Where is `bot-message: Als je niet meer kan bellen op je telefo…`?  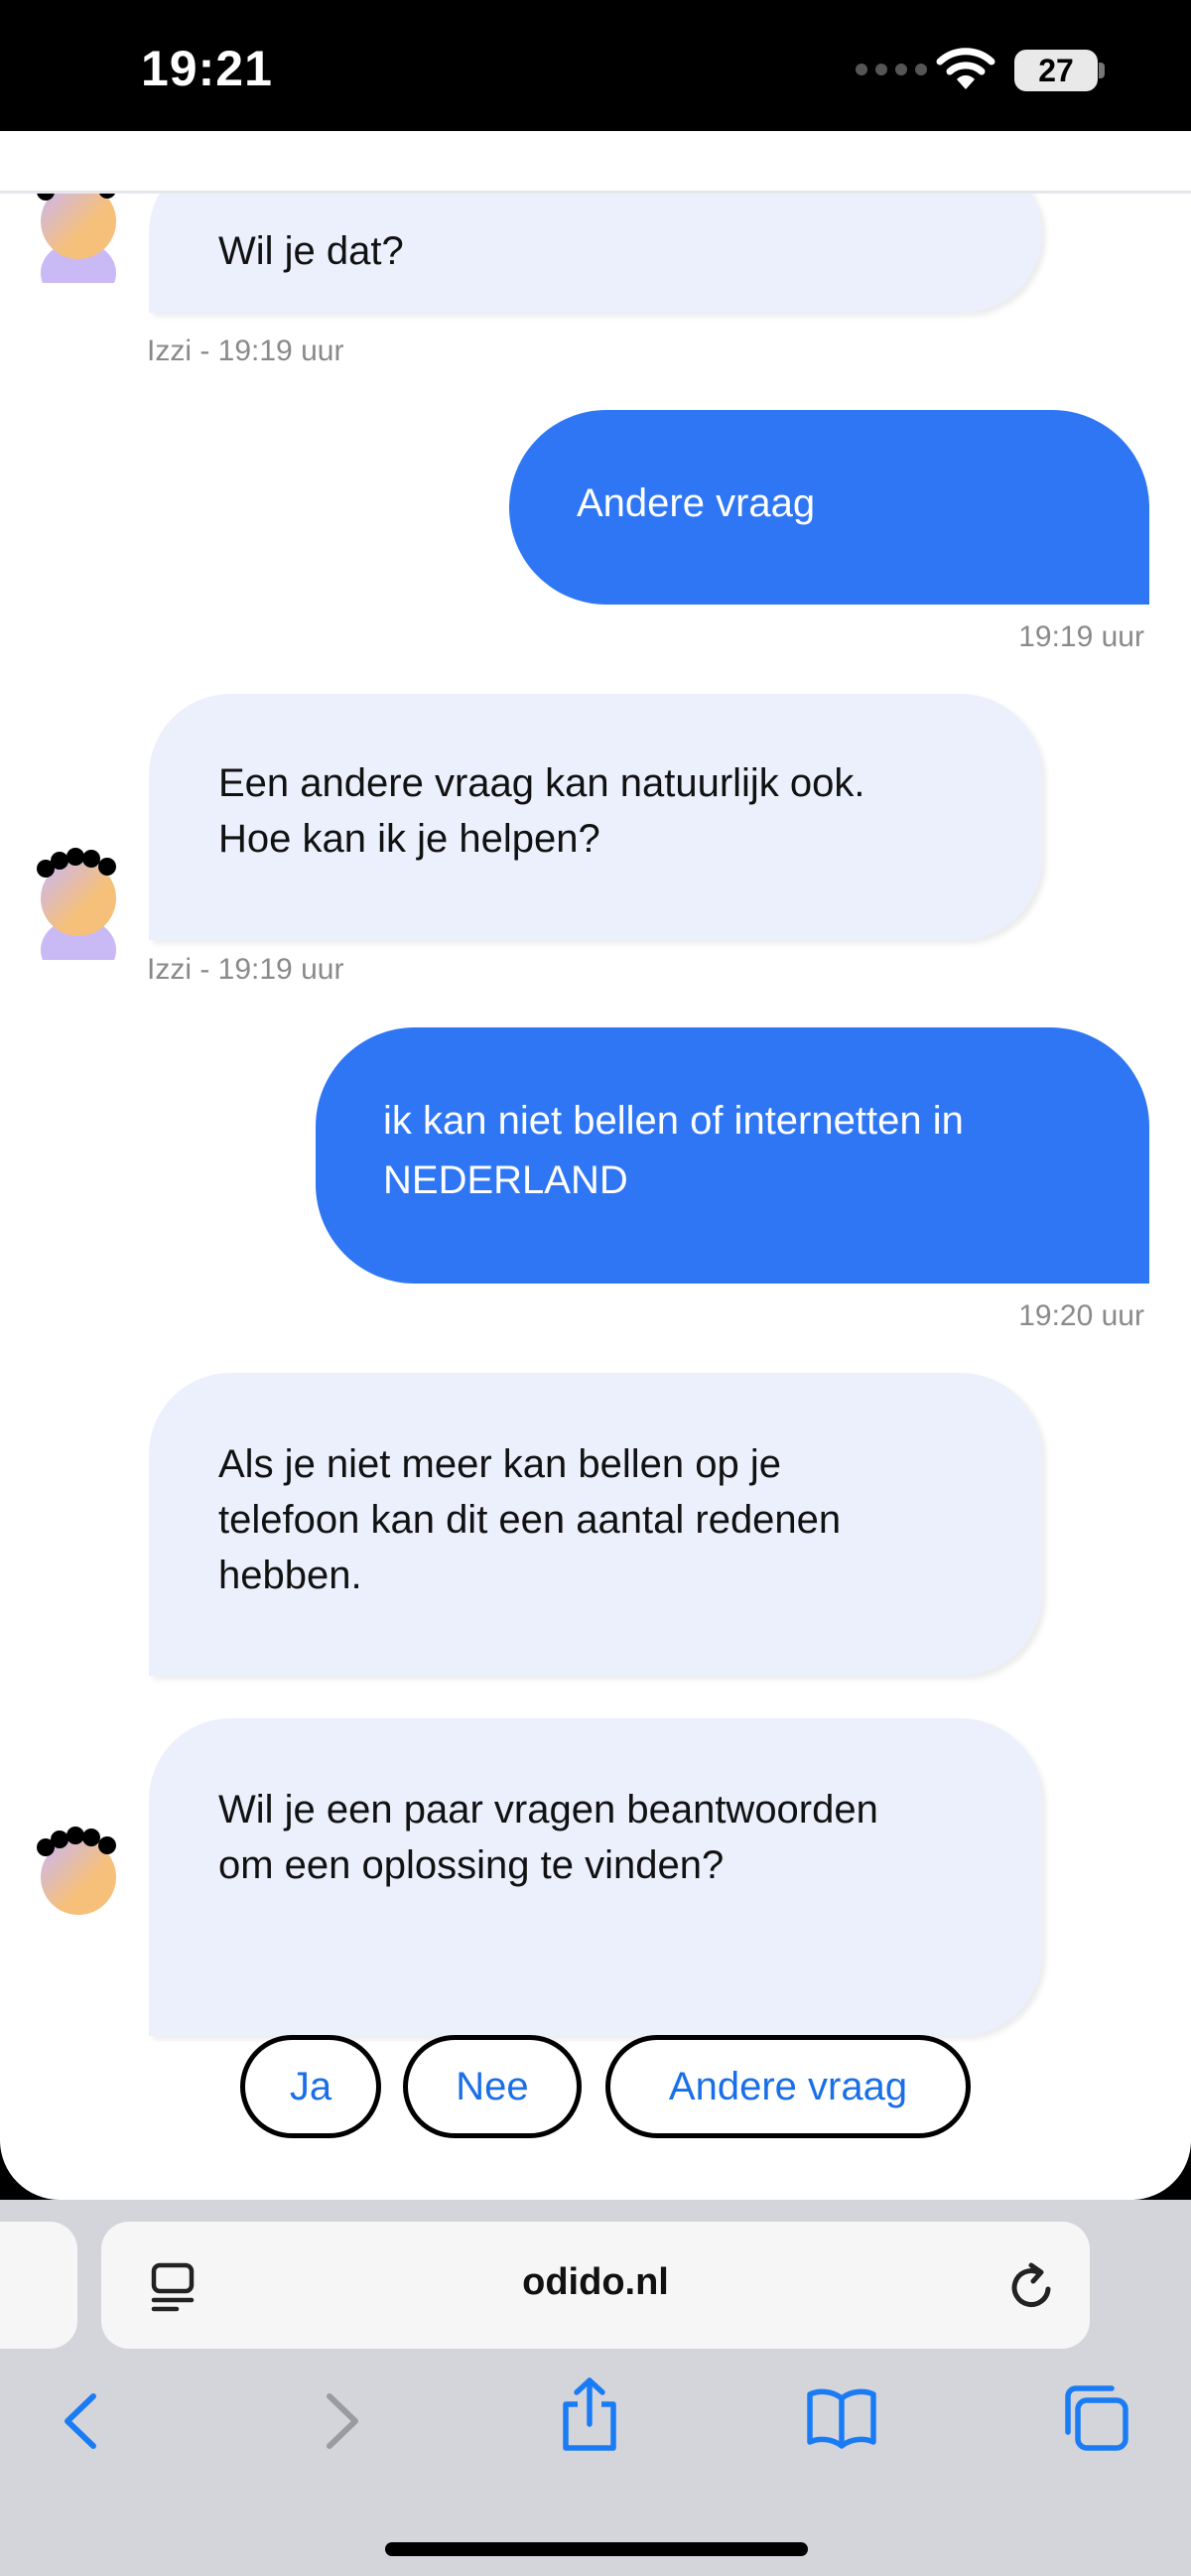
bot-message: Als je niet meer kan bellen op je telefo… is located at coordinates (595, 1524).